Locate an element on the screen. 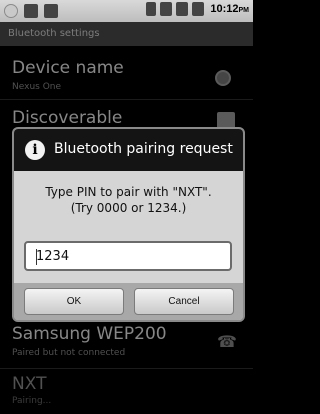 The width and height of the screenshot is (320, 414). bluetooth-icon is located at coordinates (151, 9).